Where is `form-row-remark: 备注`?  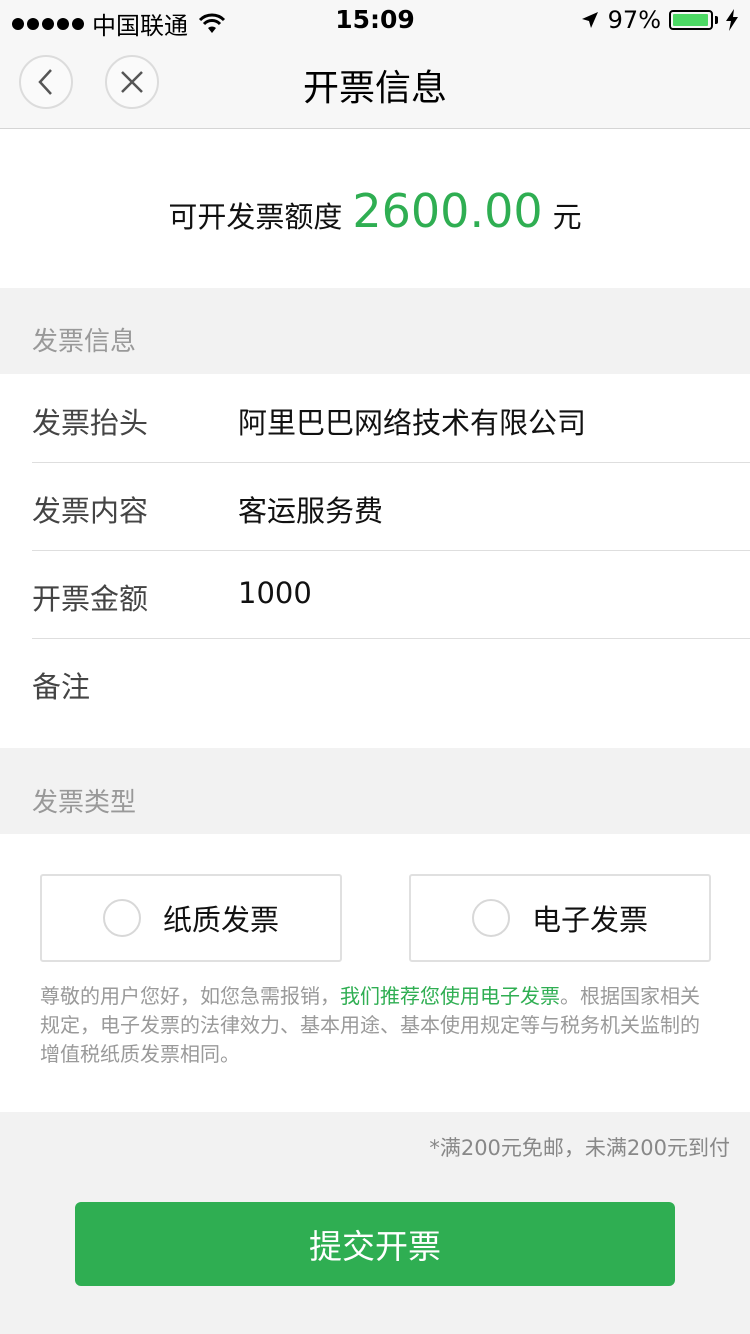
form-row-remark: 备注 is located at coordinates (391, 682).